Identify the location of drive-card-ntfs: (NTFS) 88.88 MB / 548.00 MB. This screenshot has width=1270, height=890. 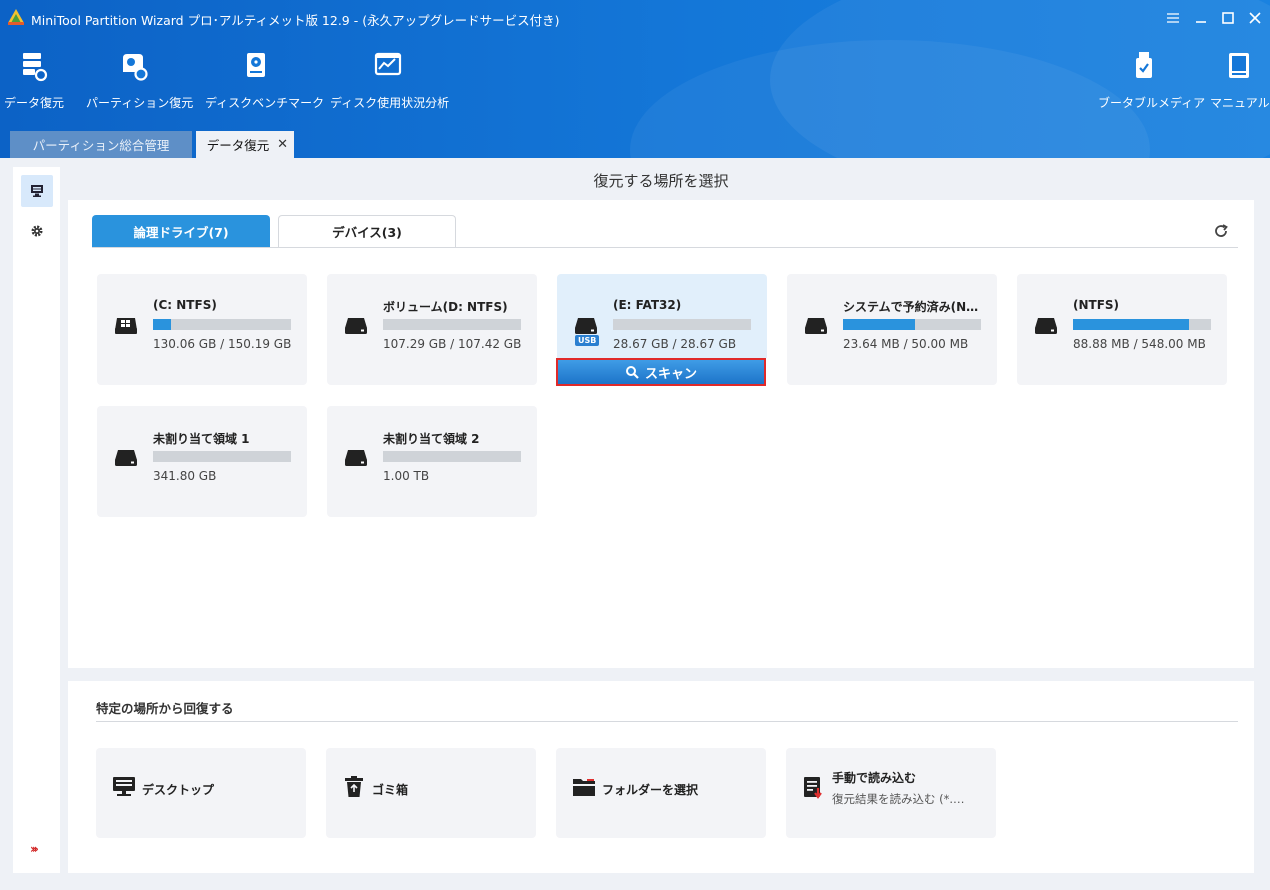
(1122, 329).